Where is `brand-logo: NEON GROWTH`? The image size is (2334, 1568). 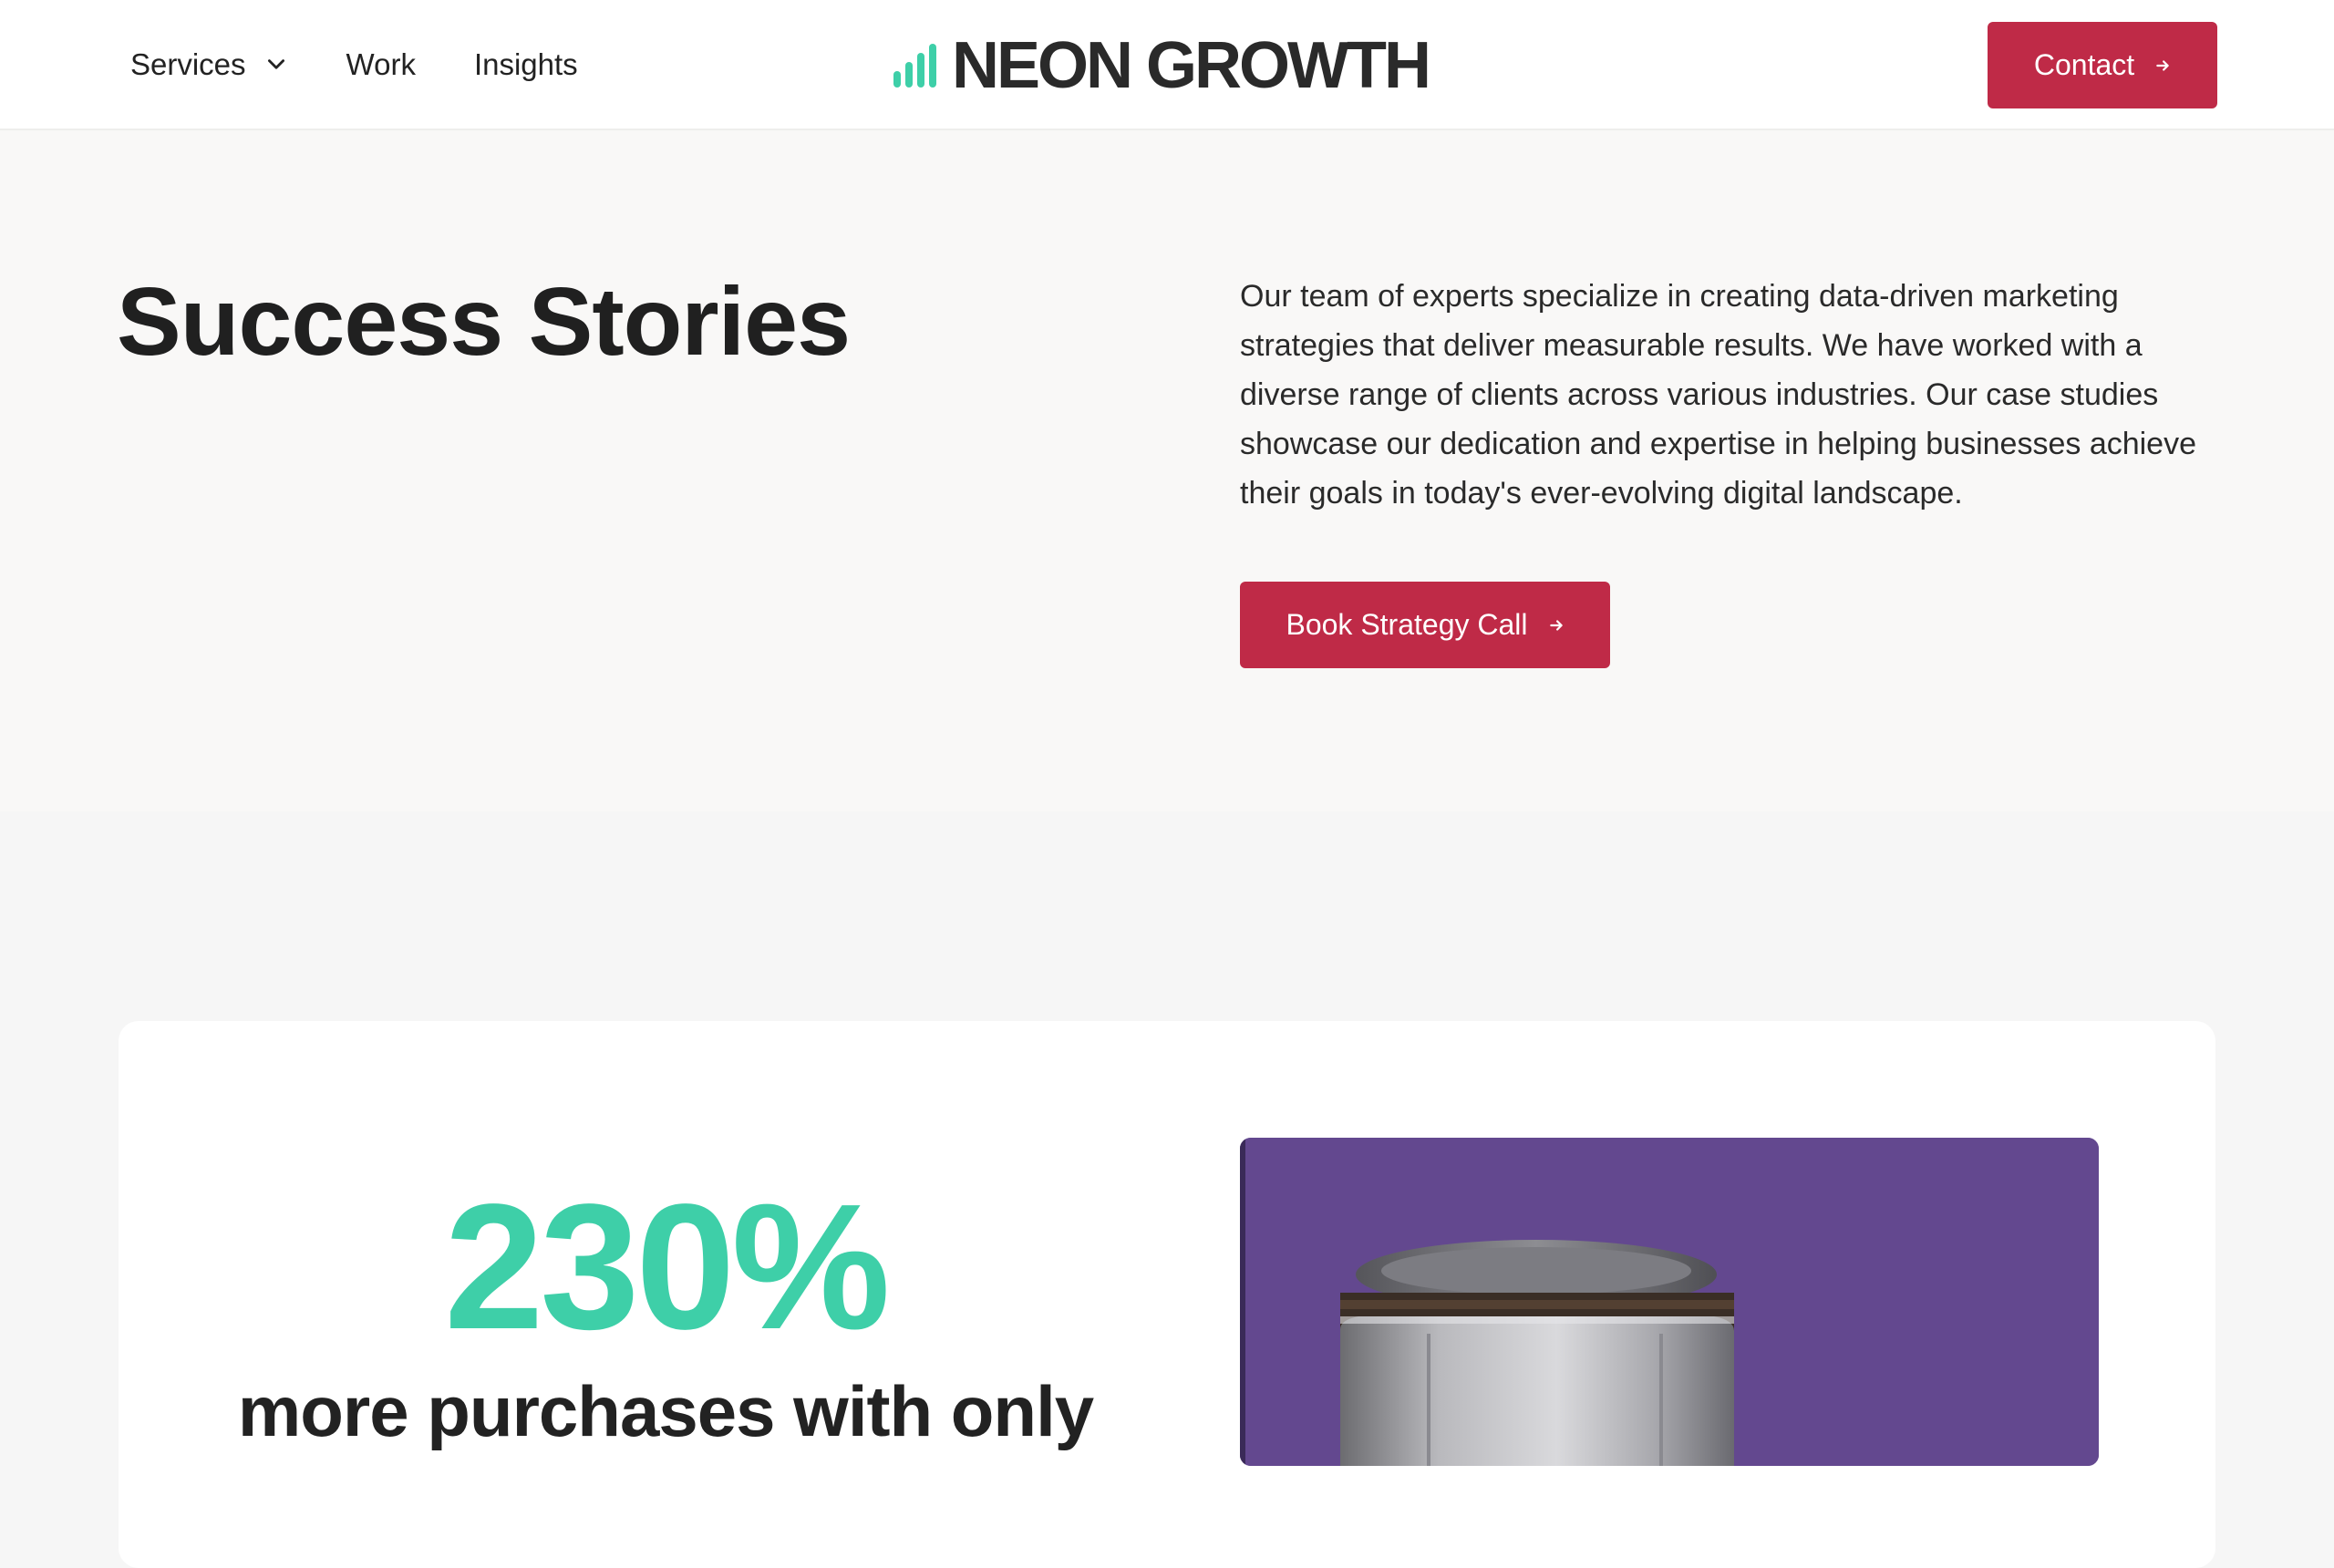
brand-logo: NEON GROWTH is located at coordinates (1162, 65).